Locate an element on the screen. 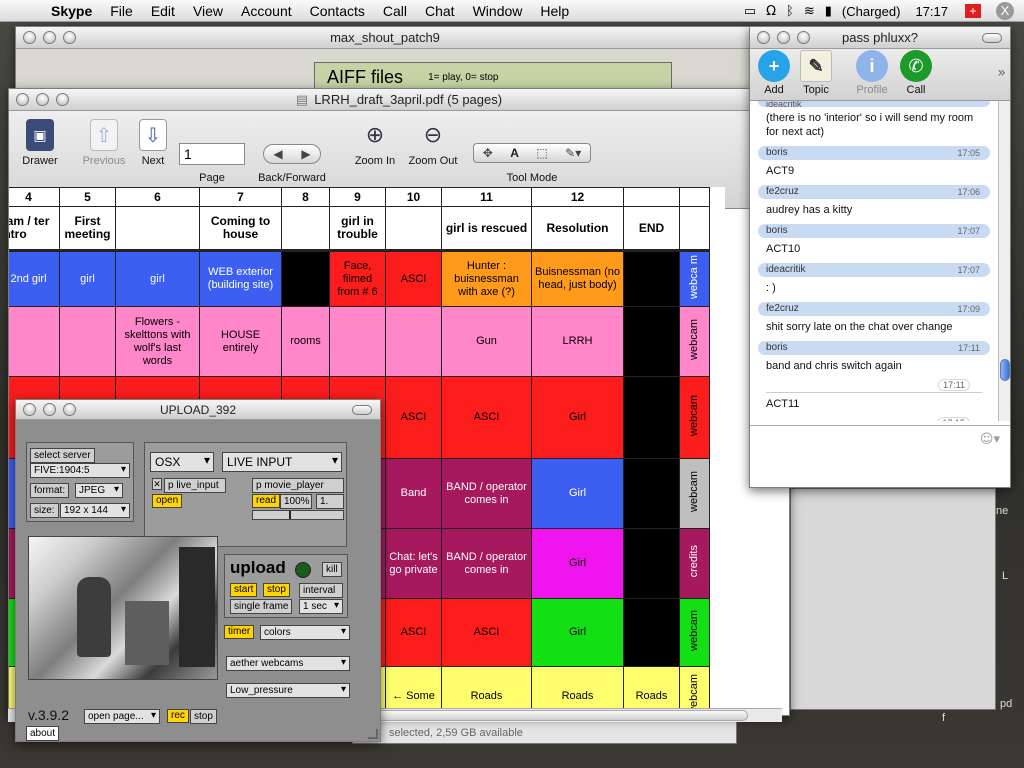 This screenshot has height=768, width=1024. back-forward-control: ◀ ▶ is located at coordinates (292, 154).